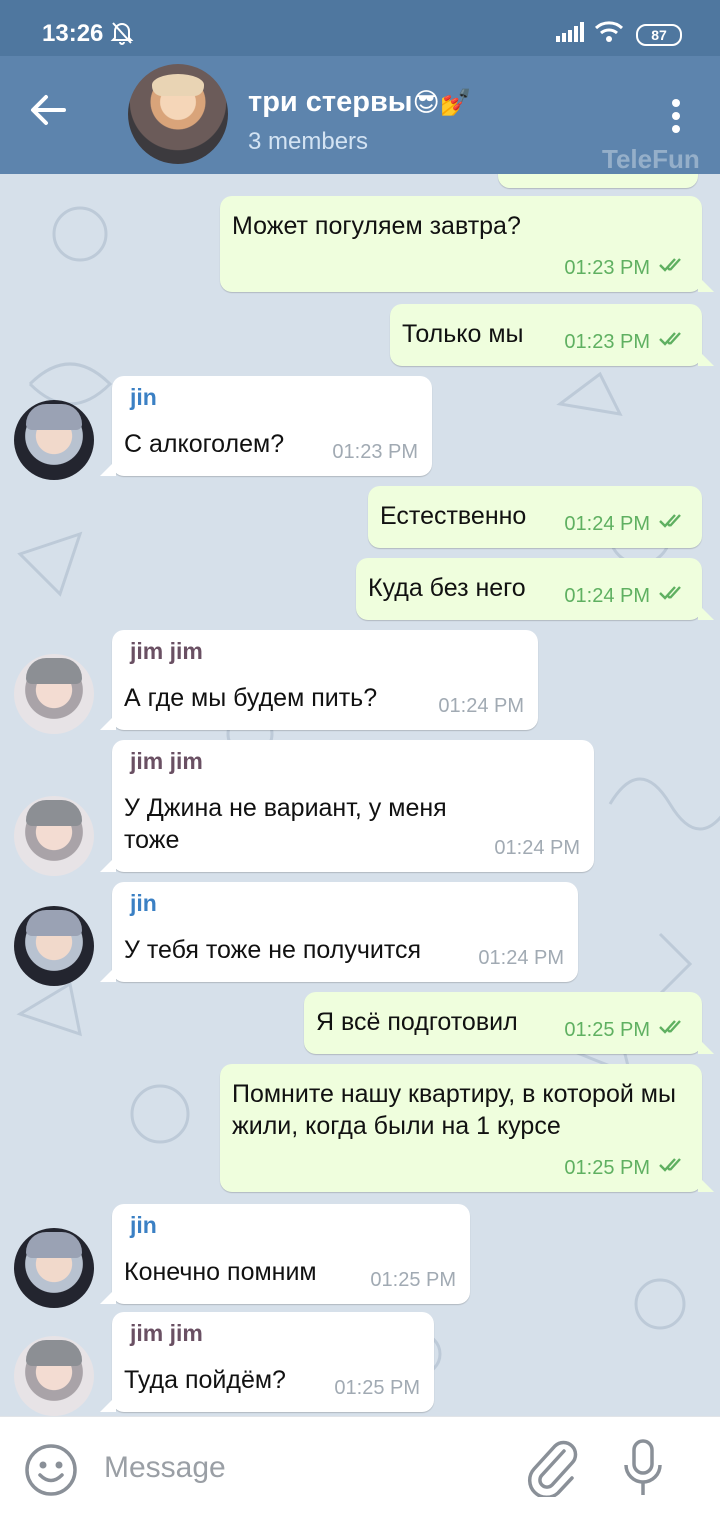 The width and height of the screenshot is (720, 1521). Describe the element at coordinates (453, 516) in the screenshot. I see `message-text: Естественно` at that location.